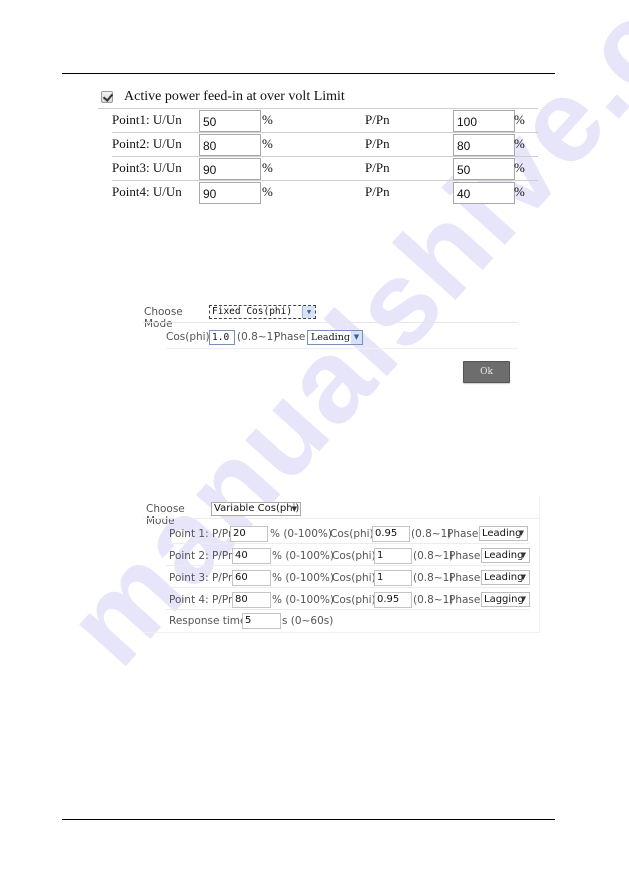  What do you see at coordinates (325, 169) in the screenshot?
I see `feed-in-row: Point3: U/Un 90 % P/Pn 50 %` at bounding box center [325, 169].